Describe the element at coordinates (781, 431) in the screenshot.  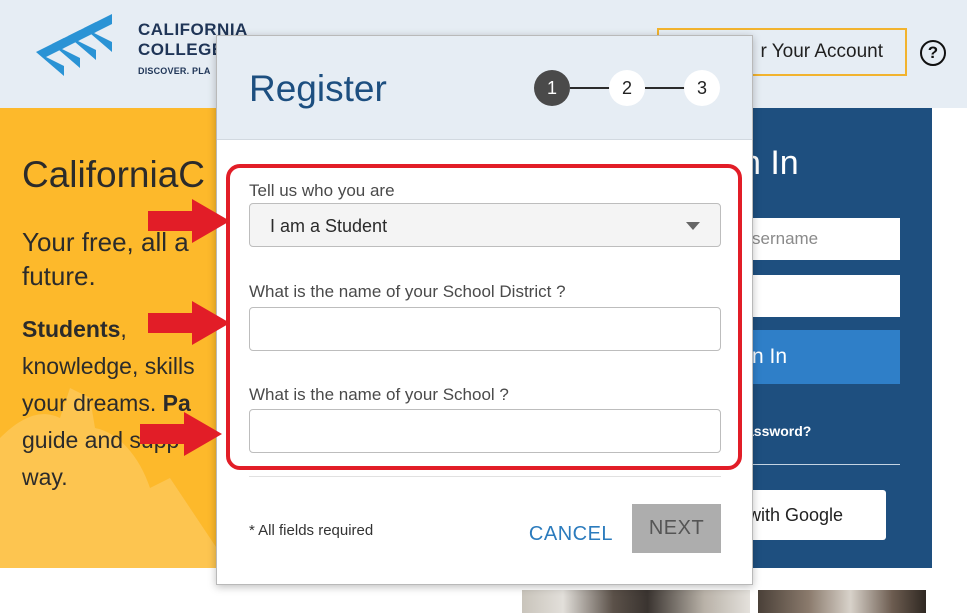
I see `forgot-password-link: assword?` at that location.